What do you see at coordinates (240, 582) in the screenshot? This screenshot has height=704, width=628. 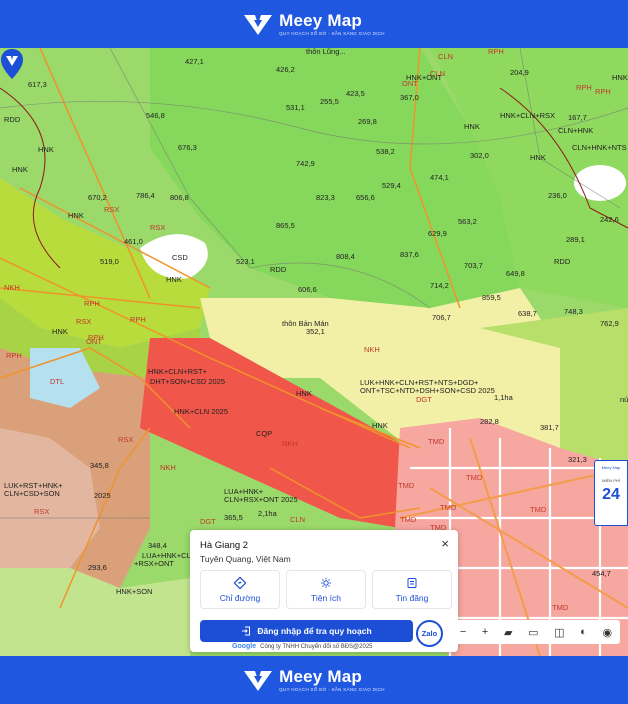 I see `directions-icon` at bounding box center [240, 582].